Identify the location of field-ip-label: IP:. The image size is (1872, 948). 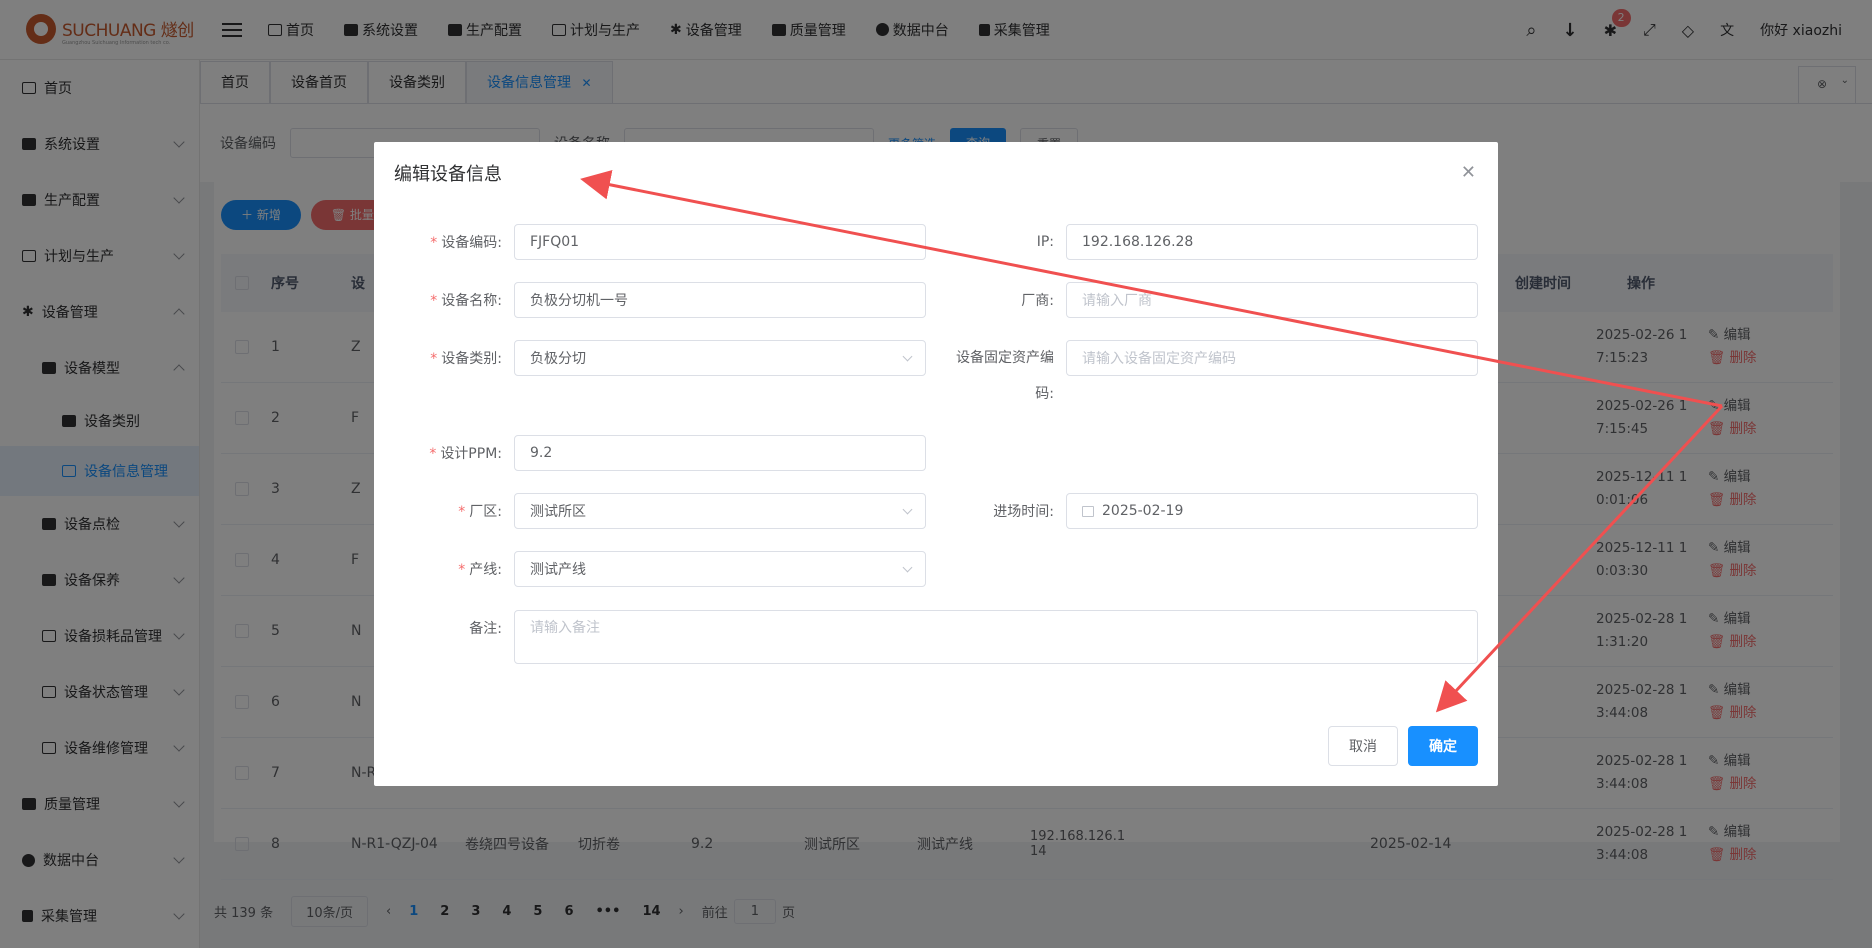
(1045, 242).